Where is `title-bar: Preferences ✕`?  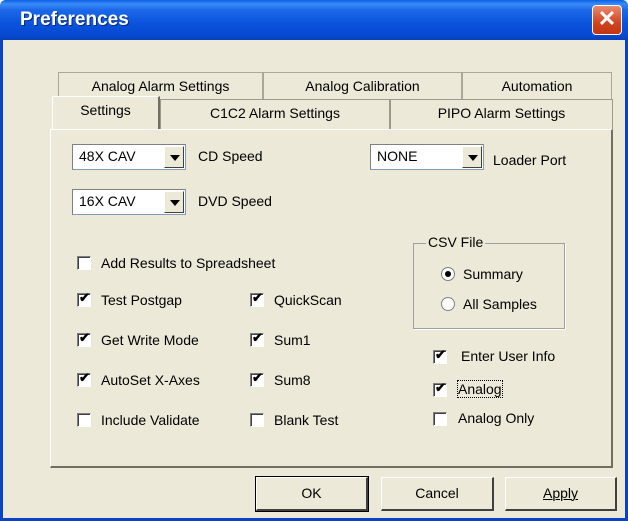
title-bar: Preferences ✕ is located at coordinates (314, 20).